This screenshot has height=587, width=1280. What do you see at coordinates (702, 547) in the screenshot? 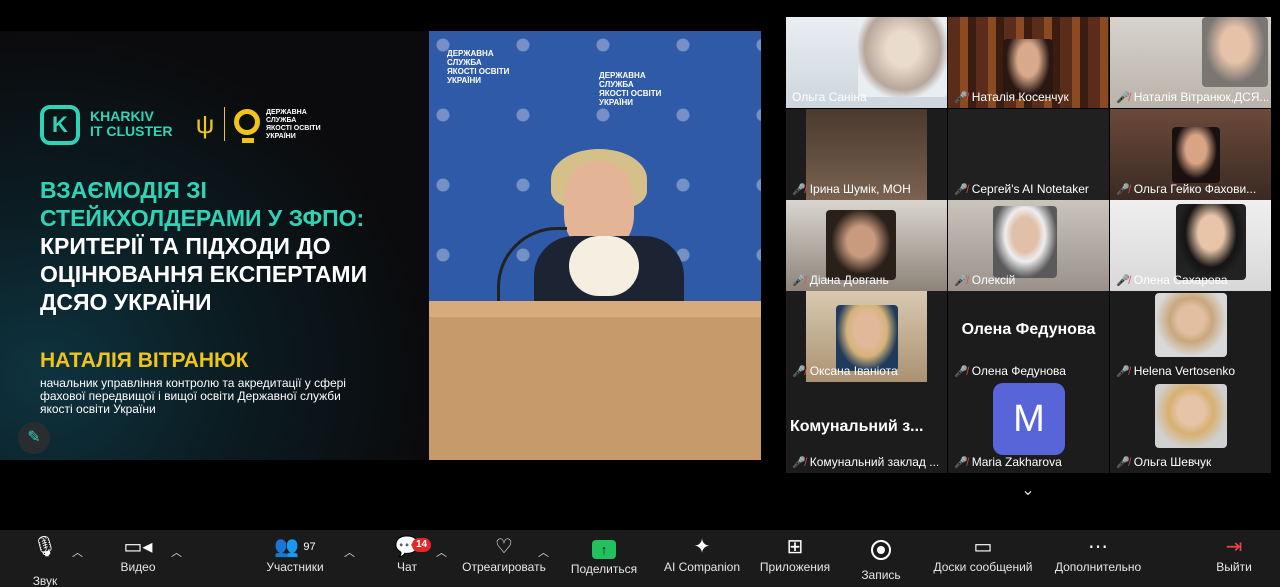
I see `sparkle-icon: ✦` at bounding box center [702, 547].